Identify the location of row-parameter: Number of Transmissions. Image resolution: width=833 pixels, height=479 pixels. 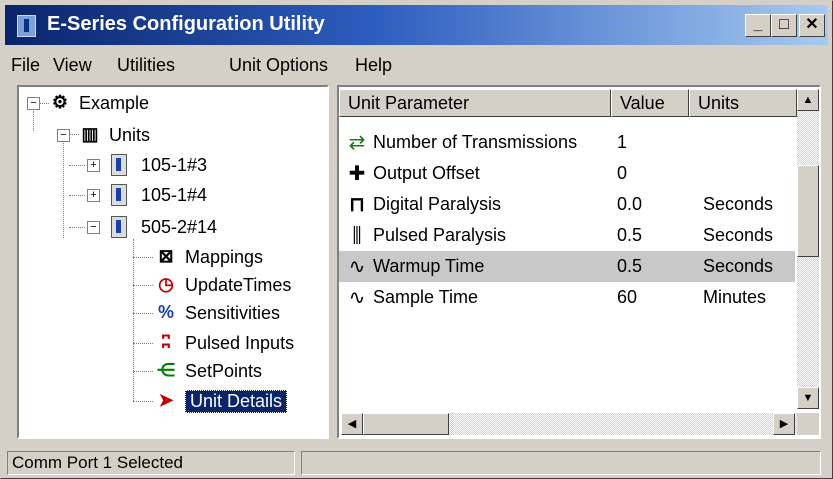
(475, 142).